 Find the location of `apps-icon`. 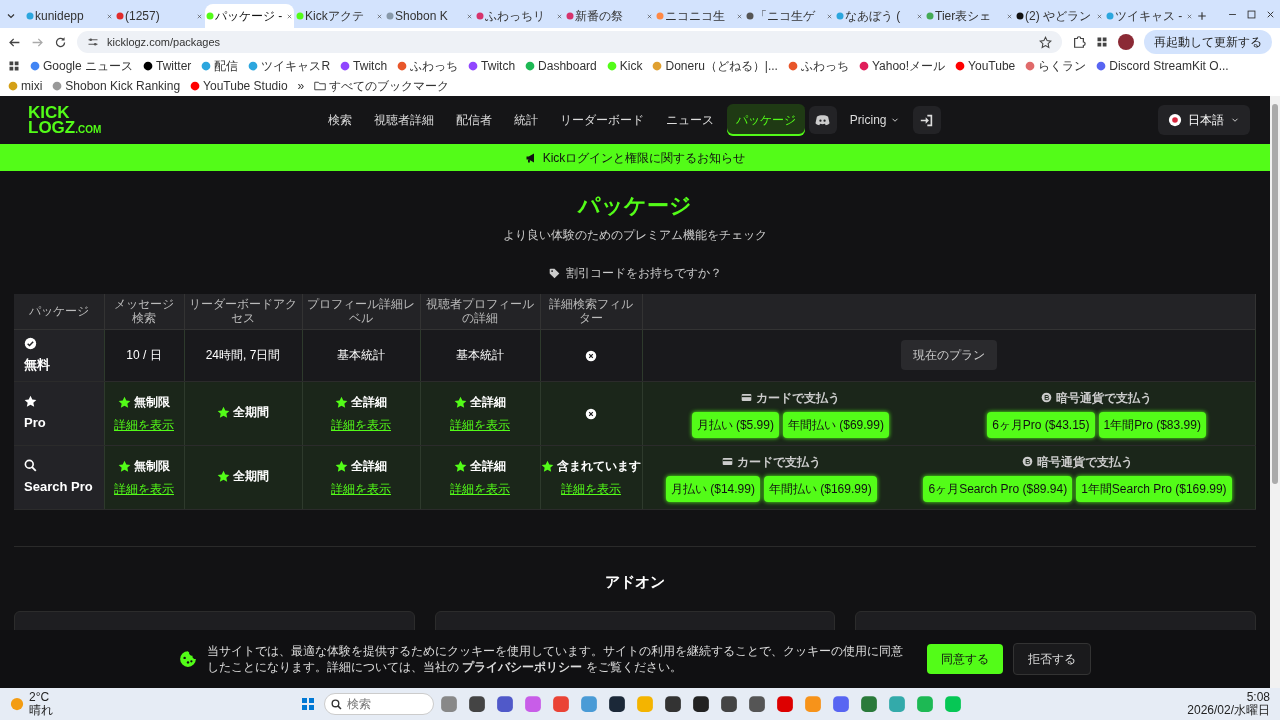

apps-icon is located at coordinates (14, 66).